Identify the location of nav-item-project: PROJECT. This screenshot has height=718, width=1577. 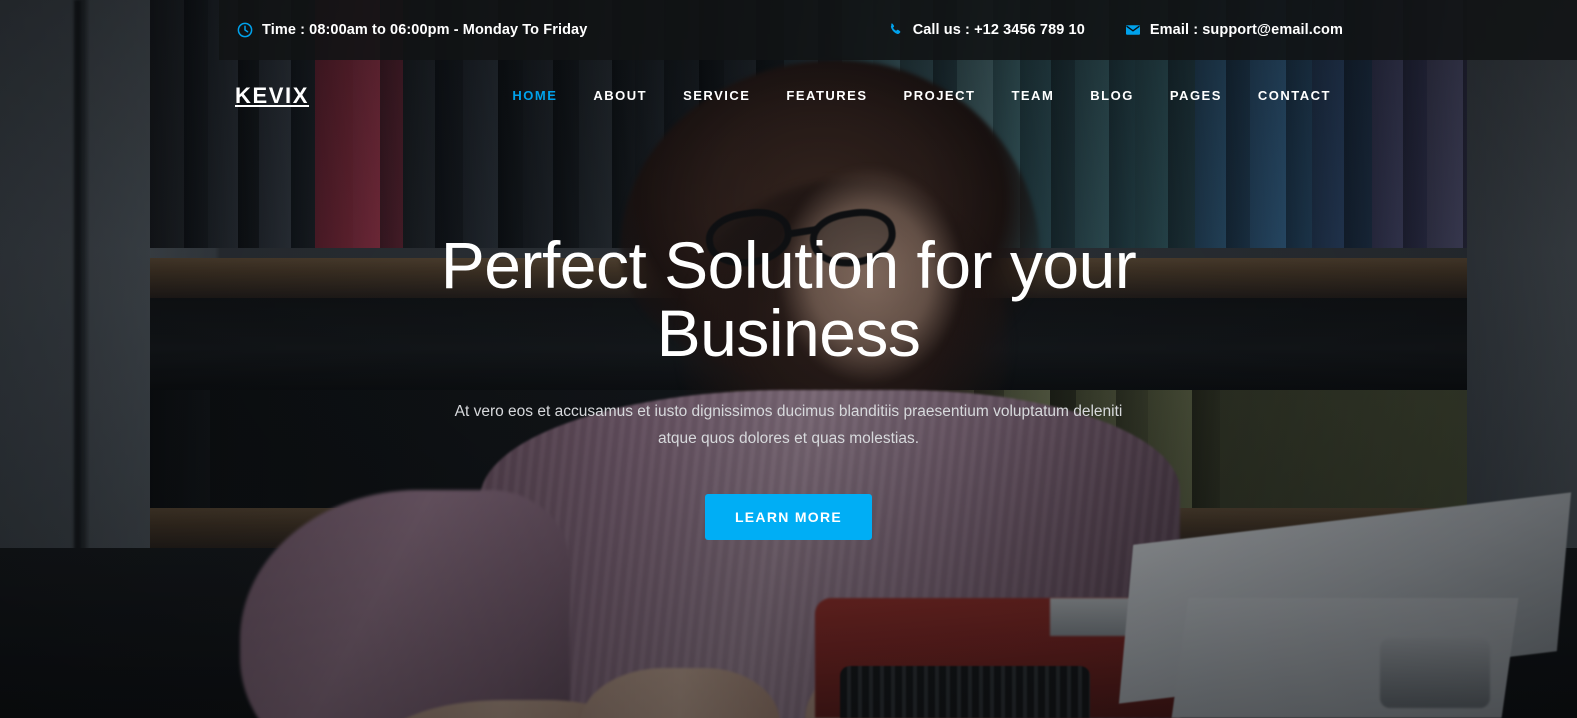
(940, 96).